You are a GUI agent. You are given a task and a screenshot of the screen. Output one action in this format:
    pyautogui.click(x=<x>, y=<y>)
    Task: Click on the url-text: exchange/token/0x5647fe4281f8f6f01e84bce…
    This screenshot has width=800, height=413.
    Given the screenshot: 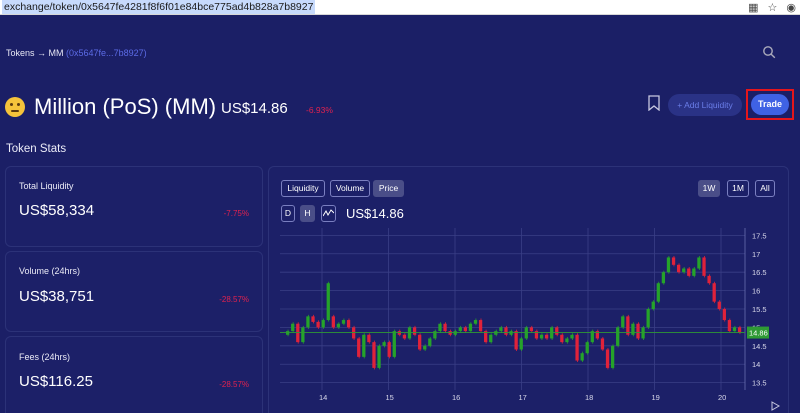 What is the action you would take?
    pyautogui.click(x=159, y=7)
    